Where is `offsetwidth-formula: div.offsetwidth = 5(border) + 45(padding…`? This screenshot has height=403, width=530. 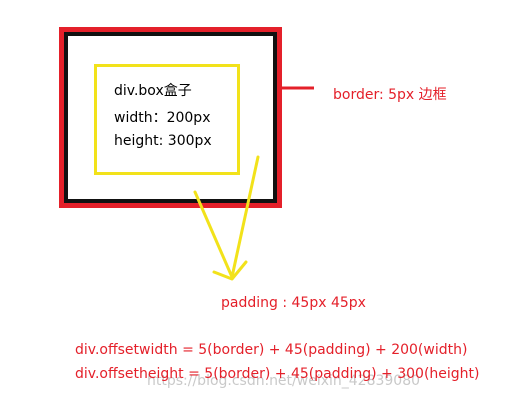 offsetwidth-formula: div.offsetwidth = 5(border) + 45(padding… is located at coordinates (271, 350).